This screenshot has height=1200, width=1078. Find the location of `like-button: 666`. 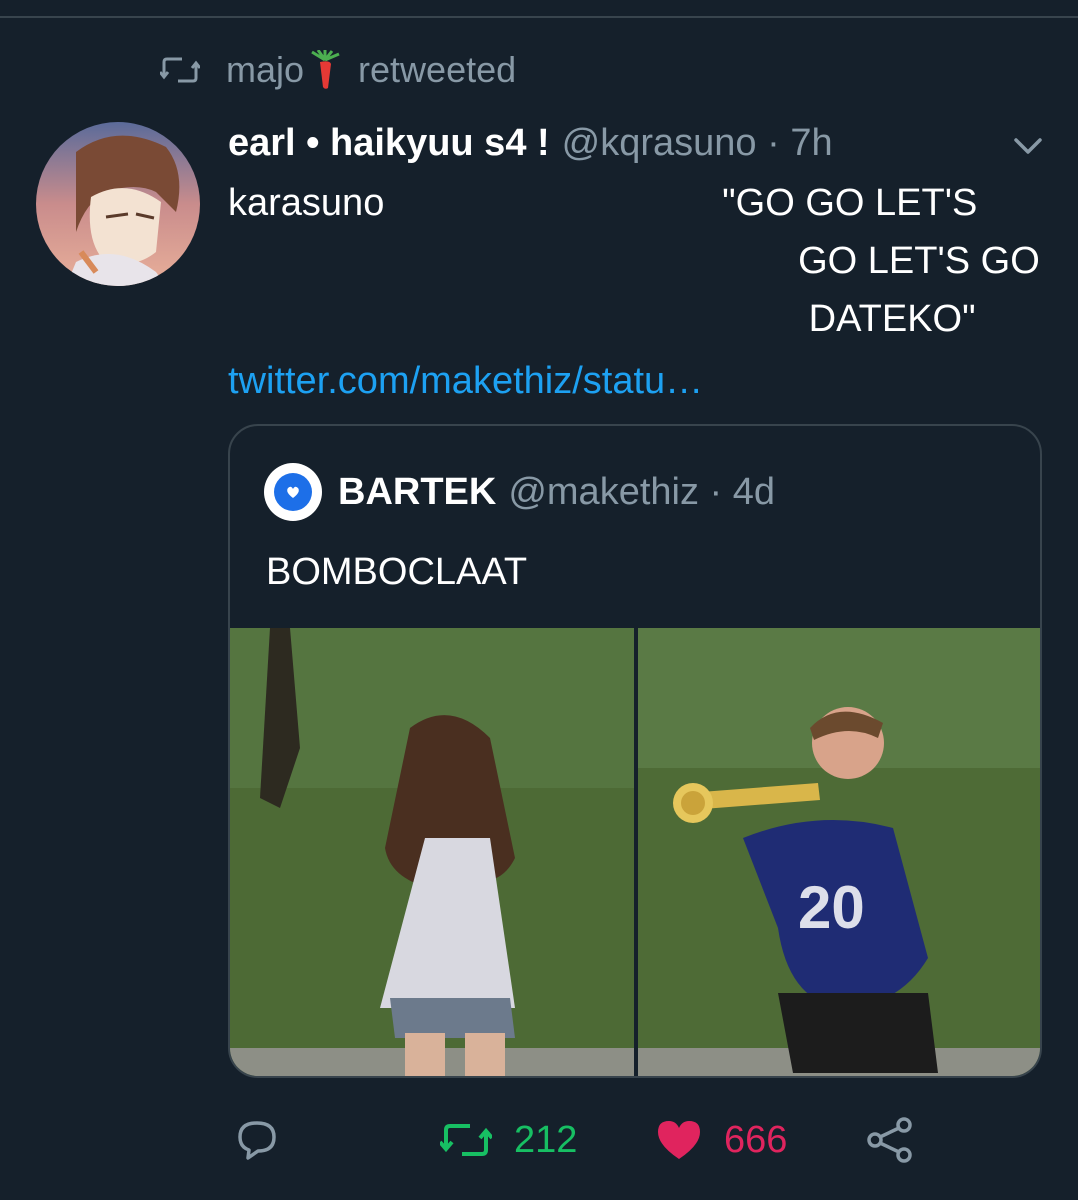

like-button: 666 is located at coordinates (721, 1140).